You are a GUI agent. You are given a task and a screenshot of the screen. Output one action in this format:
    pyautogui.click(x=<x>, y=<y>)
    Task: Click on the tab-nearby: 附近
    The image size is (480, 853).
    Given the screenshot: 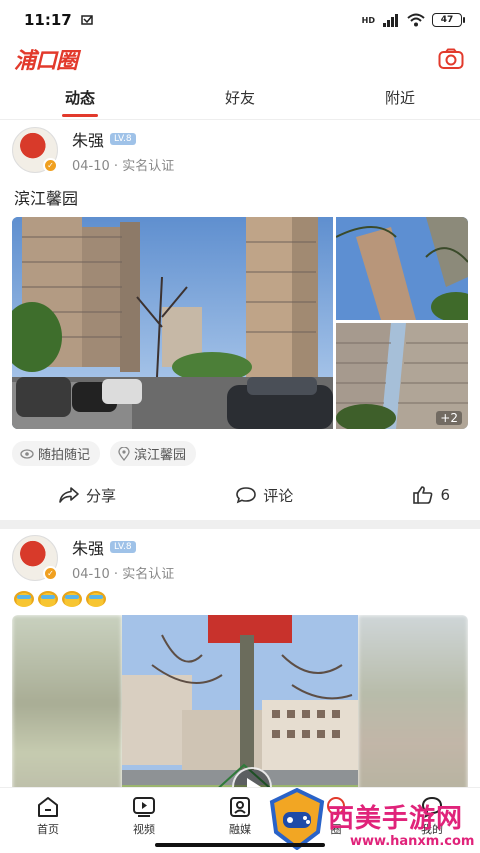 What is the action you would take?
    pyautogui.click(x=400, y=99)
    